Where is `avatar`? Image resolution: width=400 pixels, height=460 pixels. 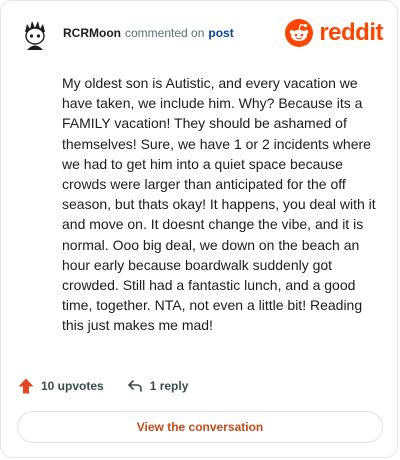
avatar is located at coordinates (35, 35).